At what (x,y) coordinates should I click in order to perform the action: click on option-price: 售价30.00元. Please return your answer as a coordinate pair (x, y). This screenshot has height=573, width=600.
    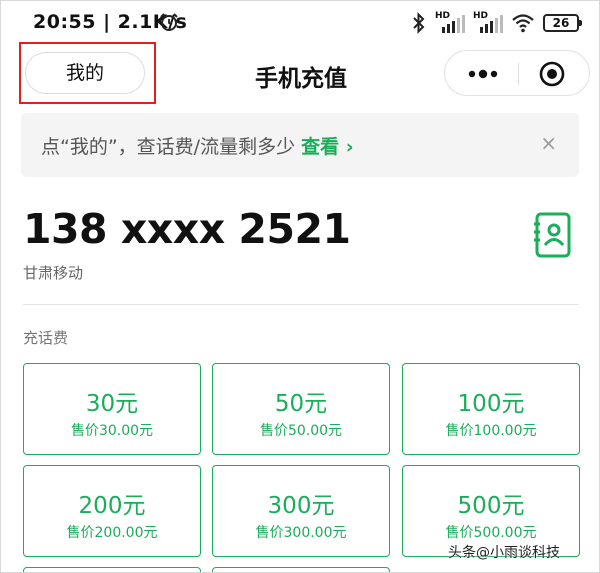
    Looking at the image, I should click on (112, 431).